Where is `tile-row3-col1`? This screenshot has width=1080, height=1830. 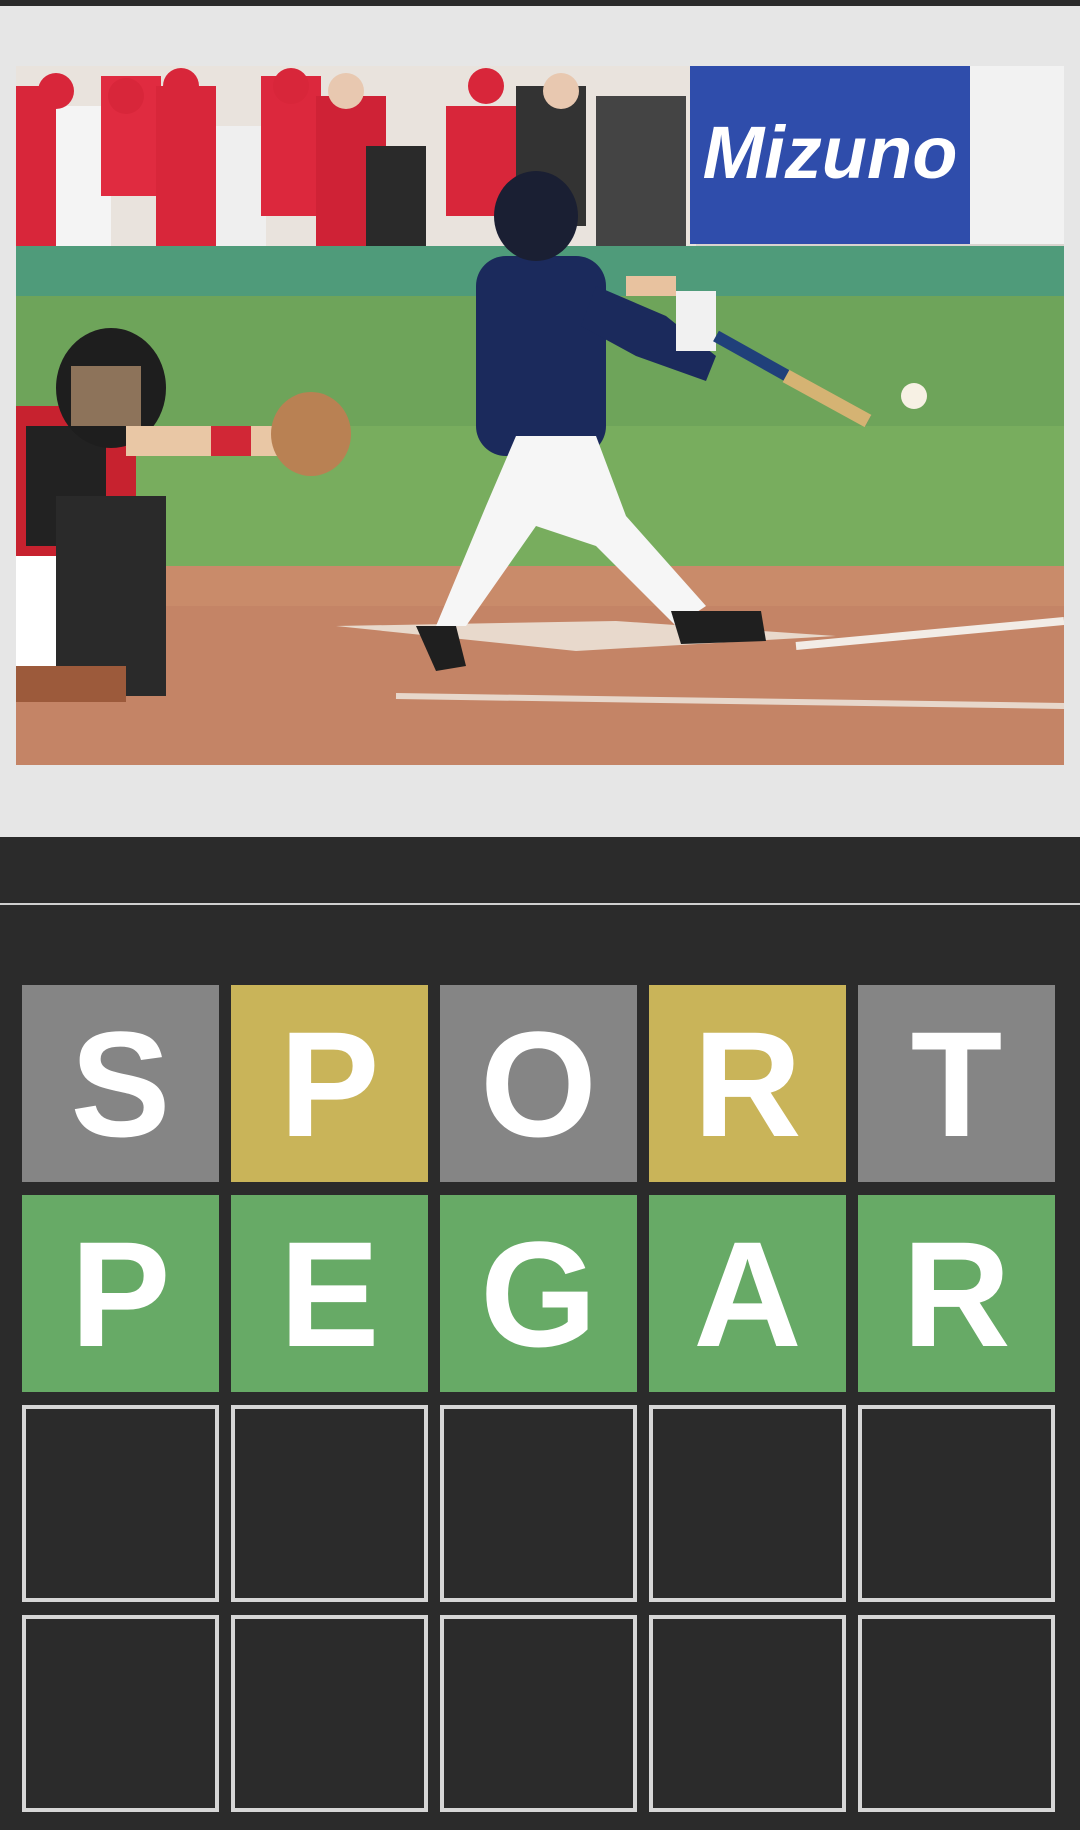 tile-row3-col1 is located at coordinates (120, 1503).